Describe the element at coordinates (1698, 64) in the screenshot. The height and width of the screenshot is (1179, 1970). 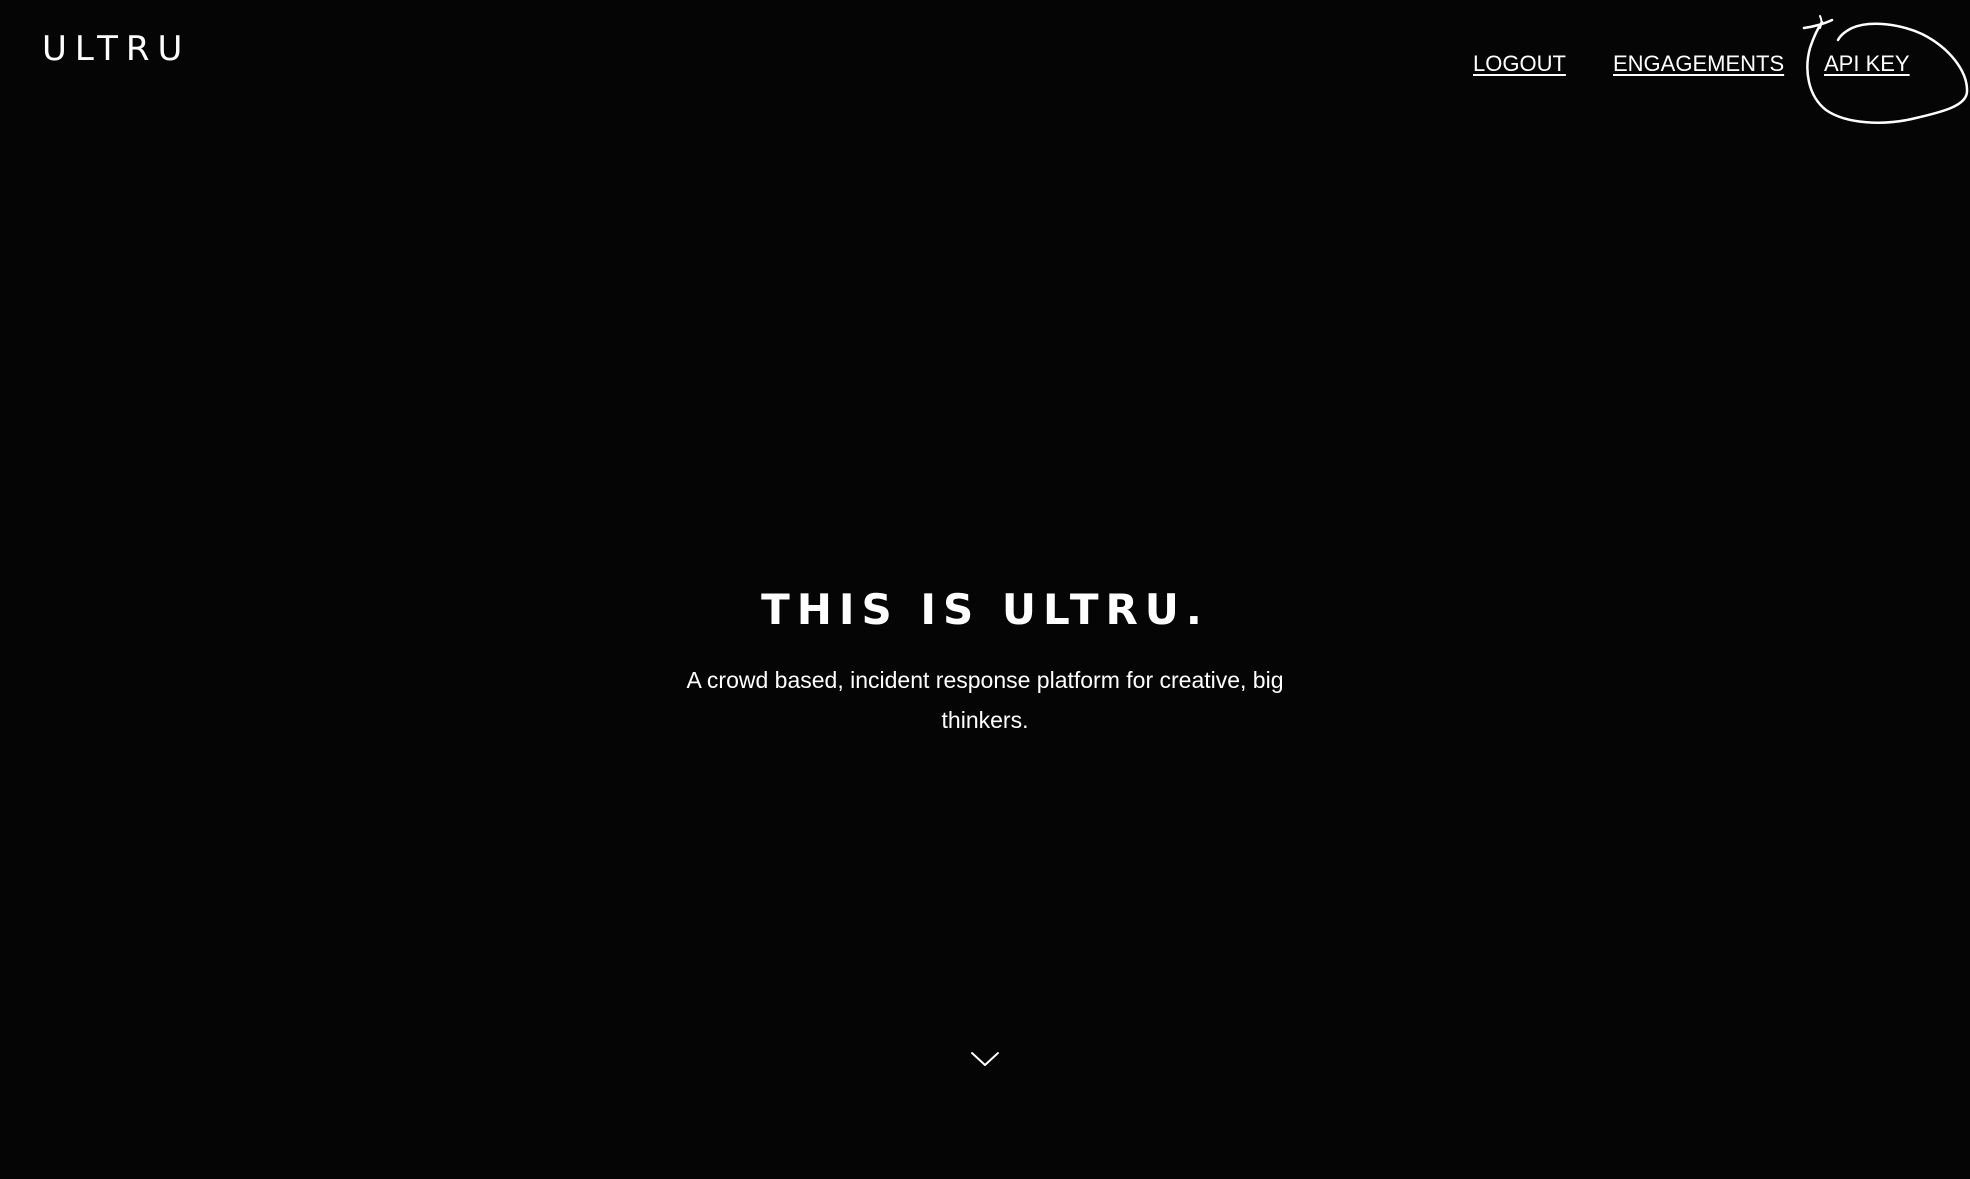
I see `nav-link-engagements: ENGAGEMENTS` at that location.